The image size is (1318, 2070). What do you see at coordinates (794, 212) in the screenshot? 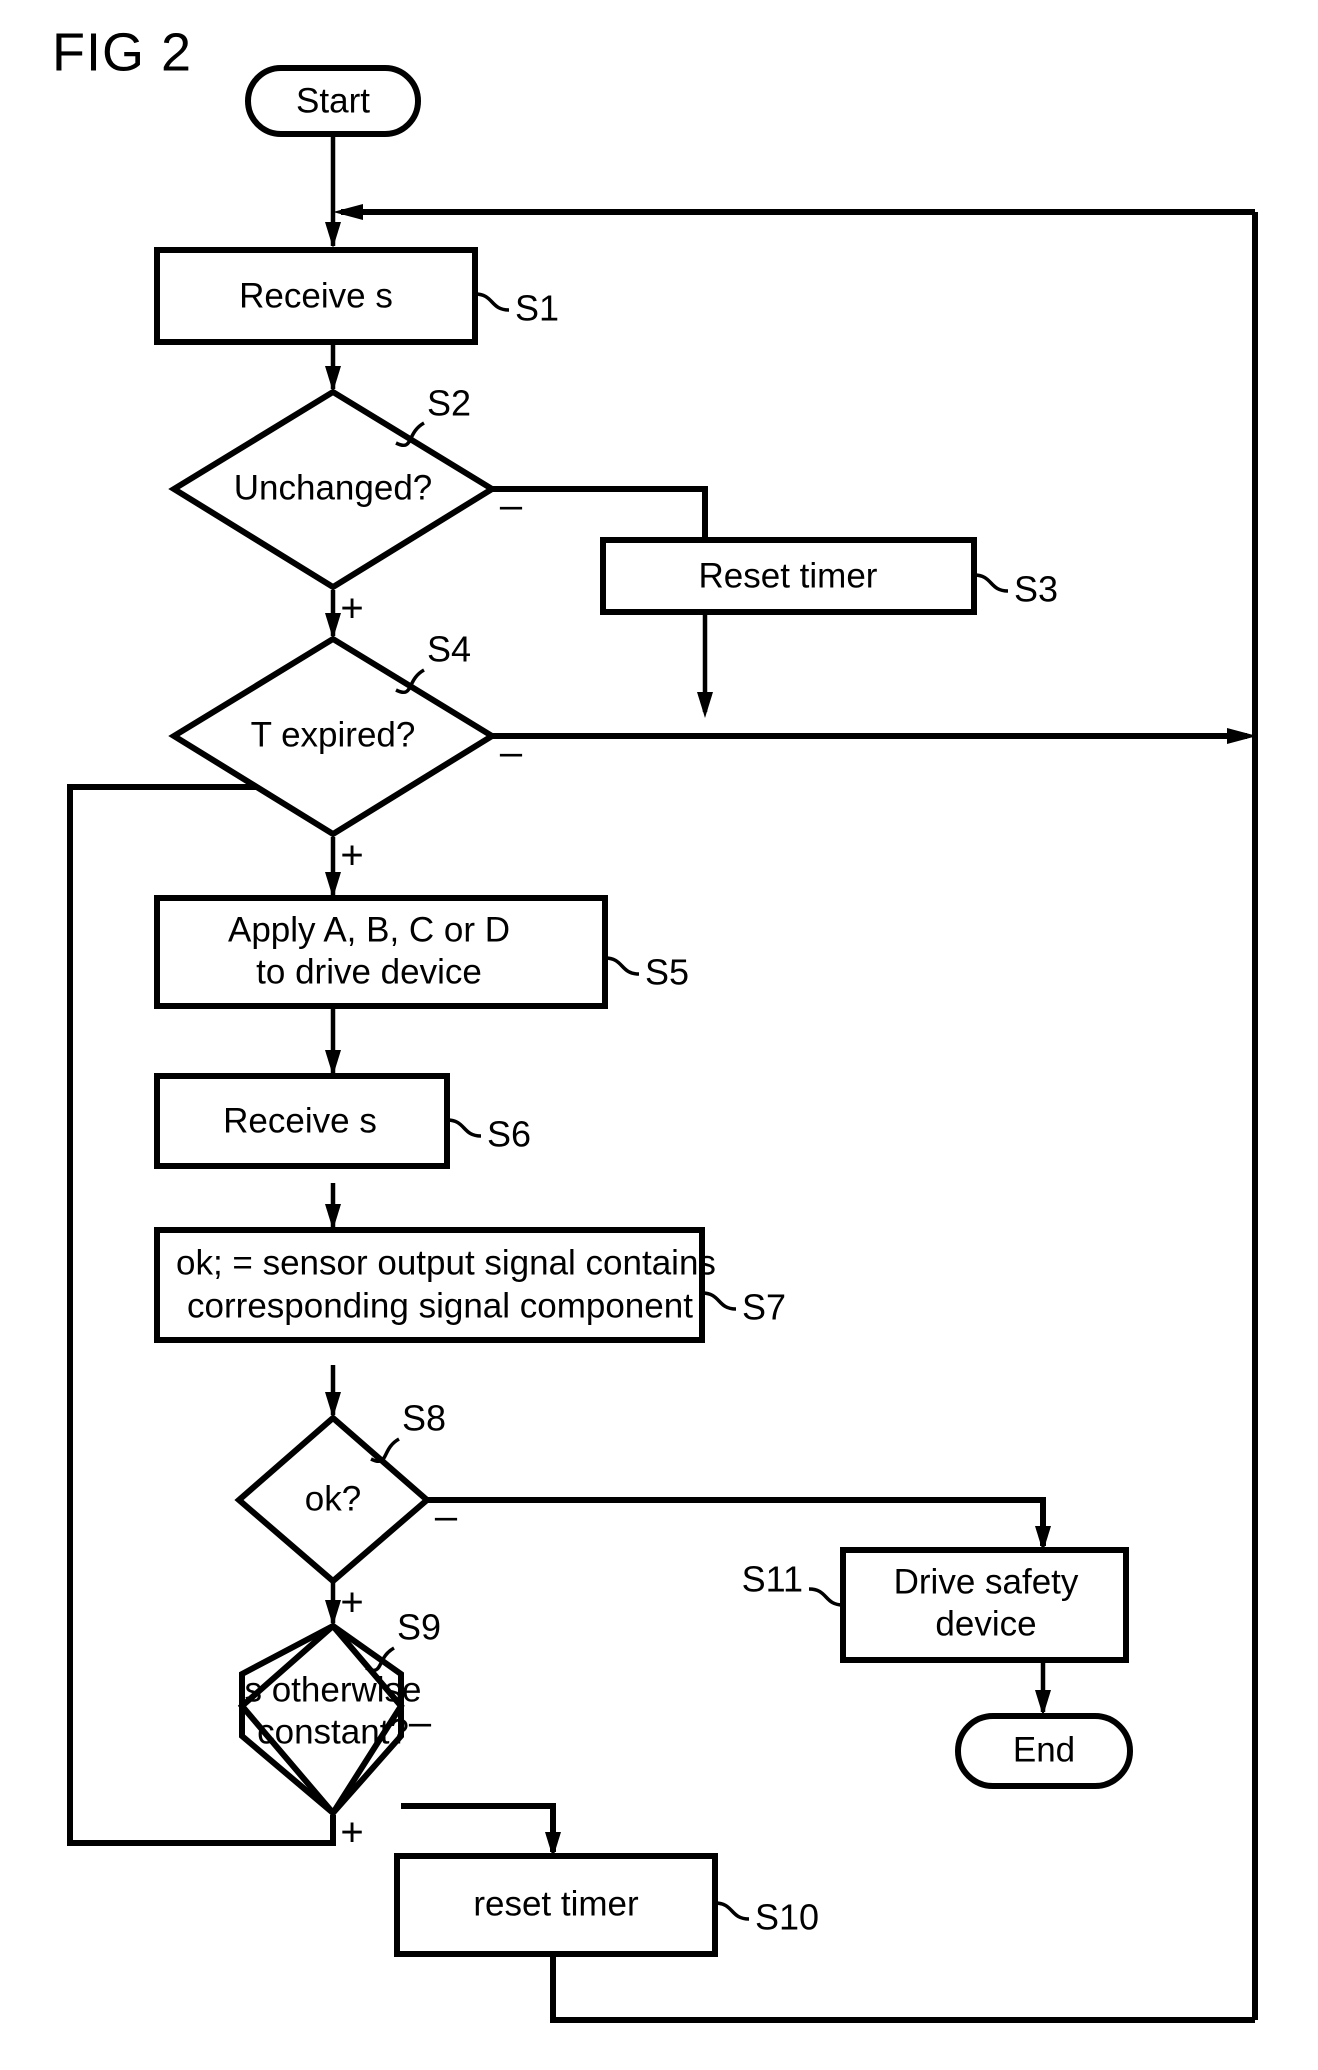
I see `connector-loopback-top` at bounding box center [794, 212].